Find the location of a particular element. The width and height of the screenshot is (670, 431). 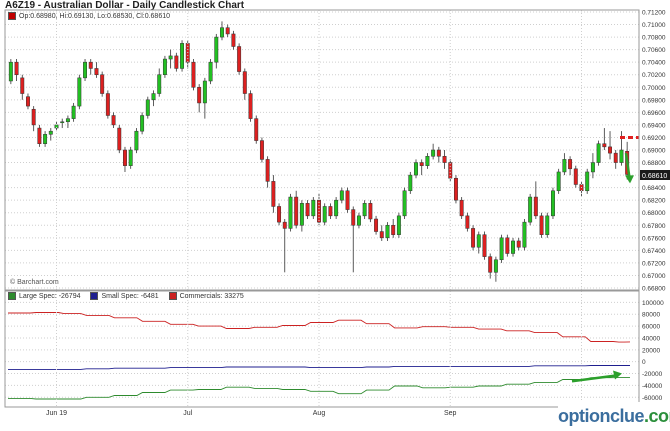

legend-large-spec-label: Large Spec: -26794 is located at coordinates (50, 296).